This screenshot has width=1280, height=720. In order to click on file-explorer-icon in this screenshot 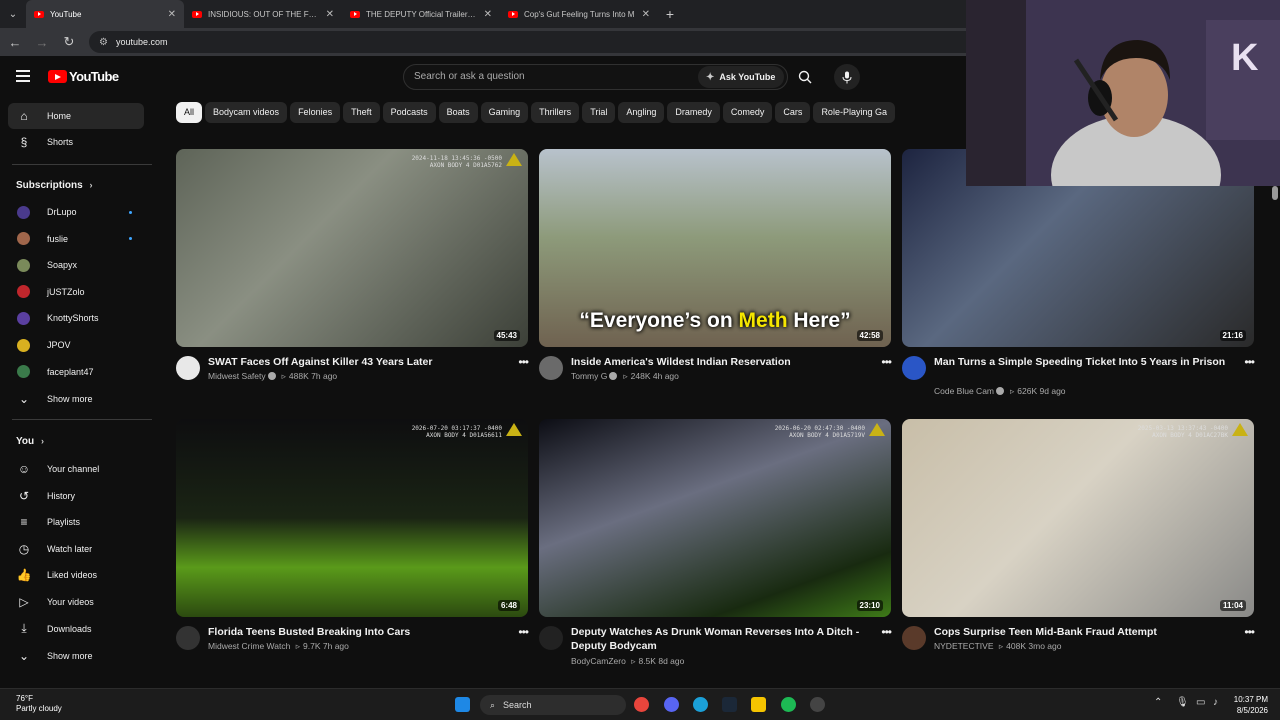, I will do `click(758, 704)`.